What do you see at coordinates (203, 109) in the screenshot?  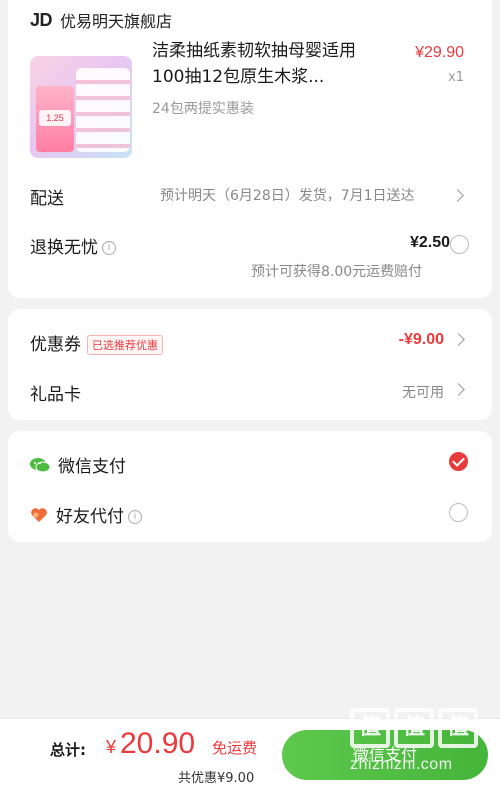 I see `product-spec: 24包两提实惠装` at bounding box center [203, 109].